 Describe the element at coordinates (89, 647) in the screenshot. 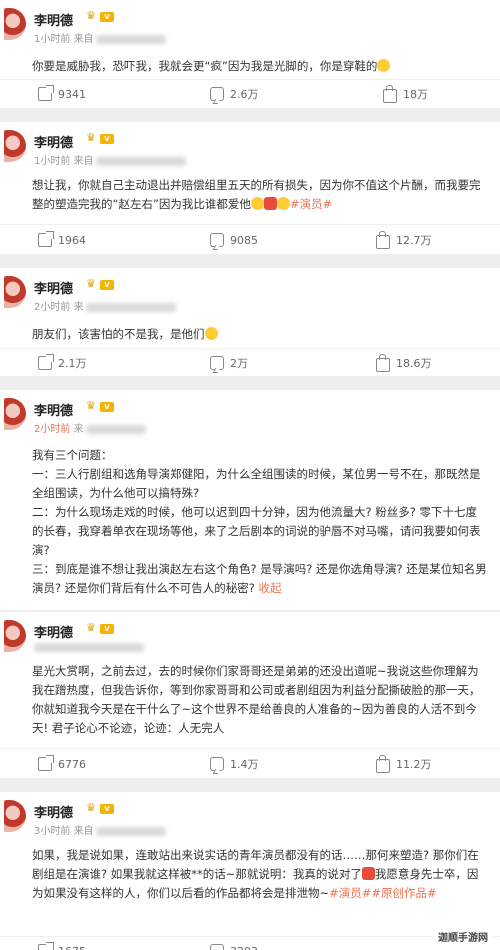

I see `post-meta` at that location.